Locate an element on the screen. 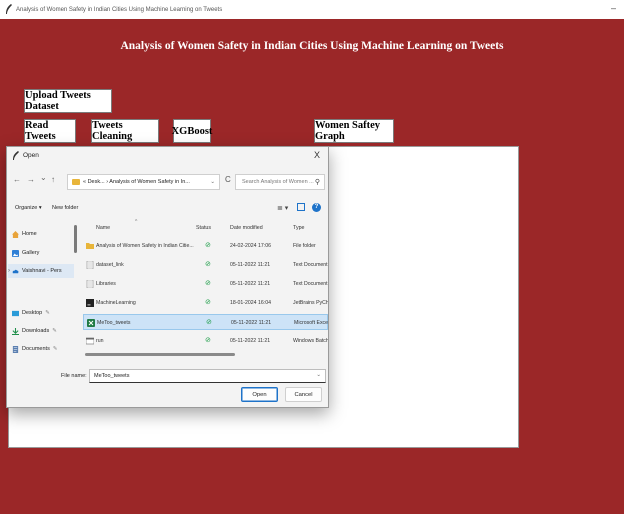 This screenshot has width=624, height=514. file-type: Windows Batch F is located at coordinates (310, 341).